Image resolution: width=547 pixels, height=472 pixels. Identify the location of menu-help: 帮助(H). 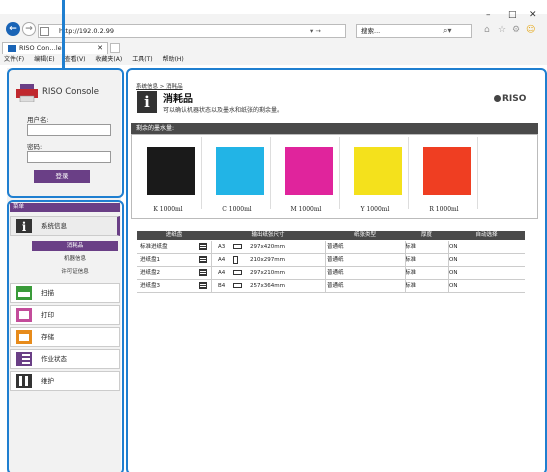
(173, 60).